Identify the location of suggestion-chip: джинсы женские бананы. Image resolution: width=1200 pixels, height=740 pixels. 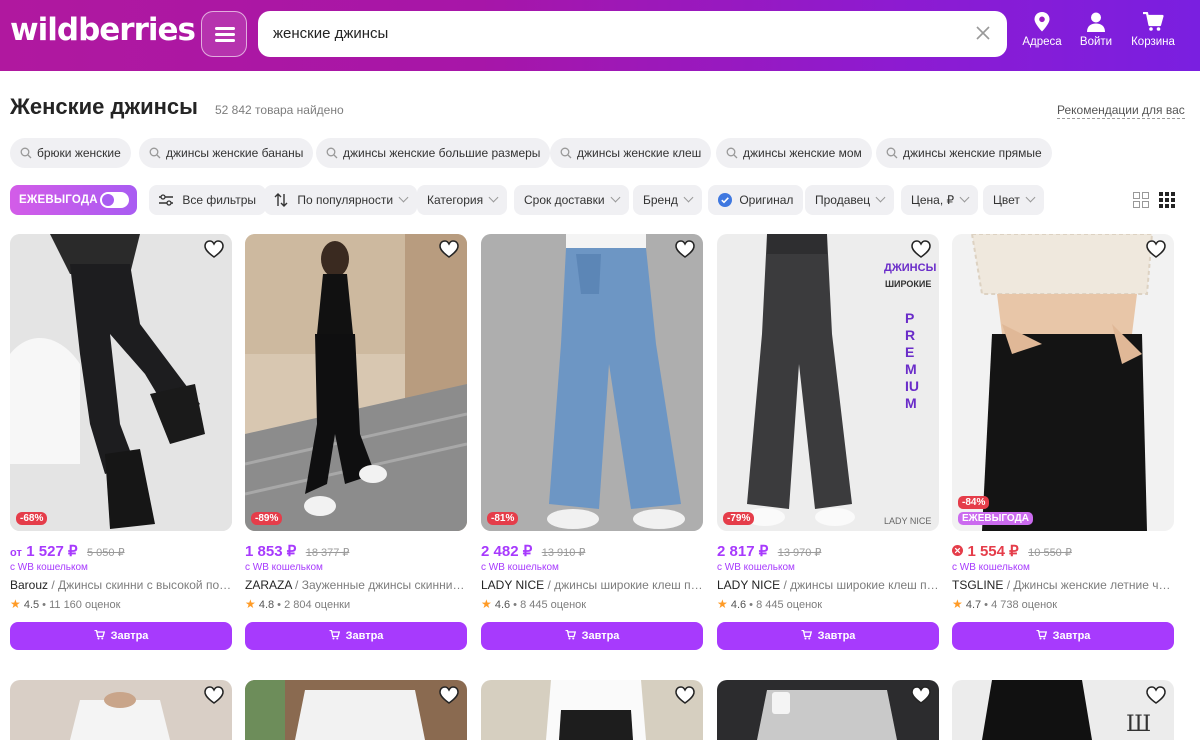
(226, 153).